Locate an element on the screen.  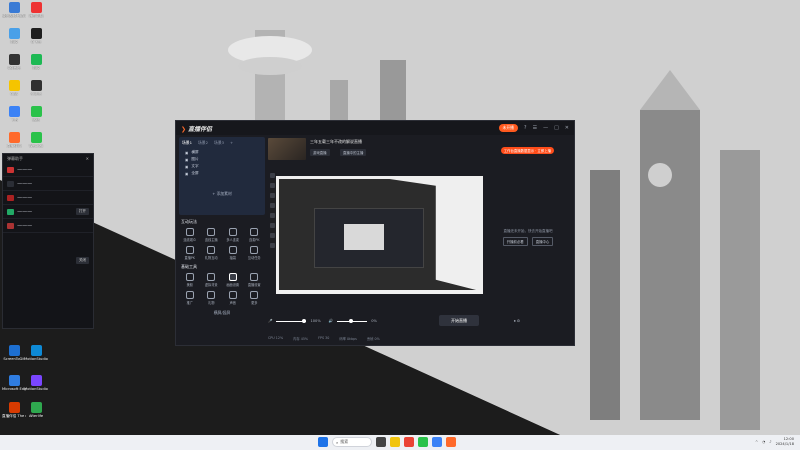
tag-chip: 直播中的主播 is located at coordinates (353, 152).